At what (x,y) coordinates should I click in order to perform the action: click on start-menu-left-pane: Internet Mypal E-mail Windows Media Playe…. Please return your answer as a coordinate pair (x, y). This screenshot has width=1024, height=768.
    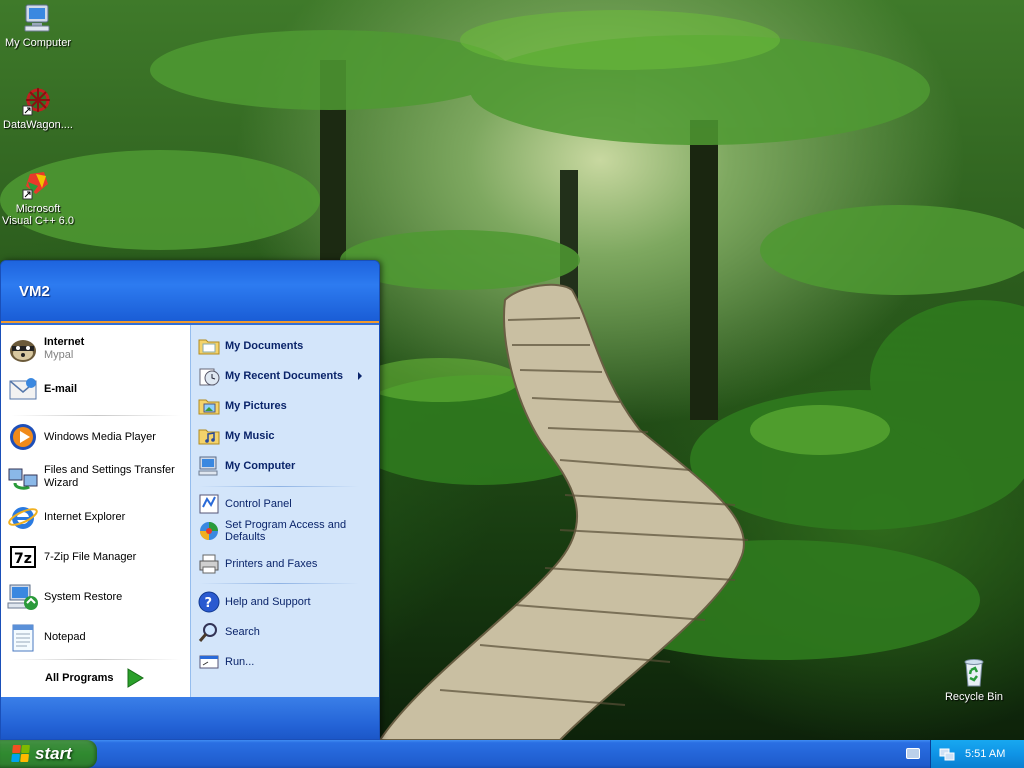
    Looking at the image, I should click on (96, 511).